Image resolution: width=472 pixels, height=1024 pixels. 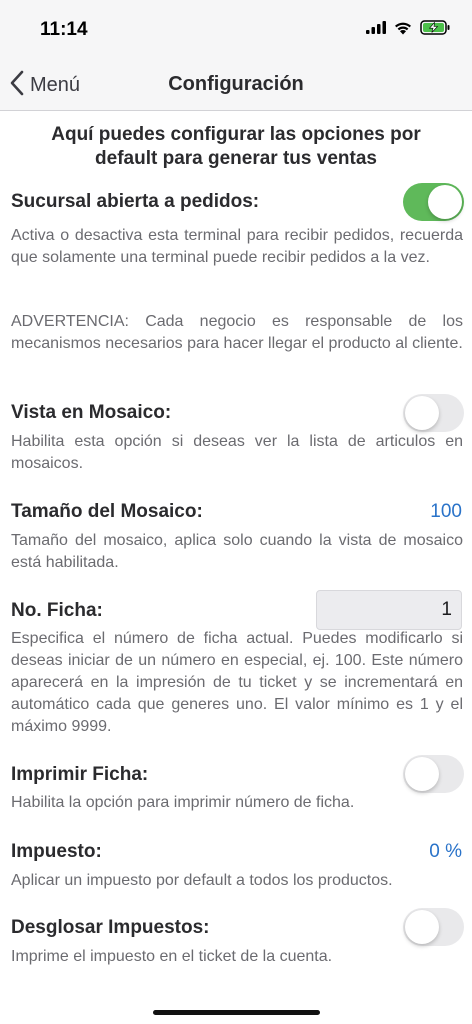 I want to click on status-icons, so click(x=408, y=30).